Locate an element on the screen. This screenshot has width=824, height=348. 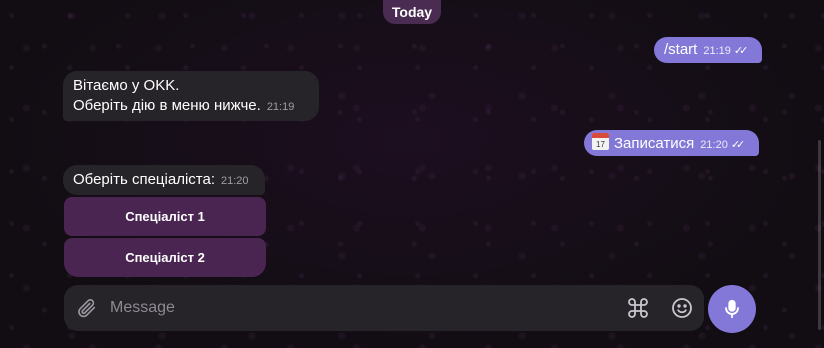
outgoing-message-signup: 17 Записатися 21:20 ✓✓ is located at coordinates (672, 143).